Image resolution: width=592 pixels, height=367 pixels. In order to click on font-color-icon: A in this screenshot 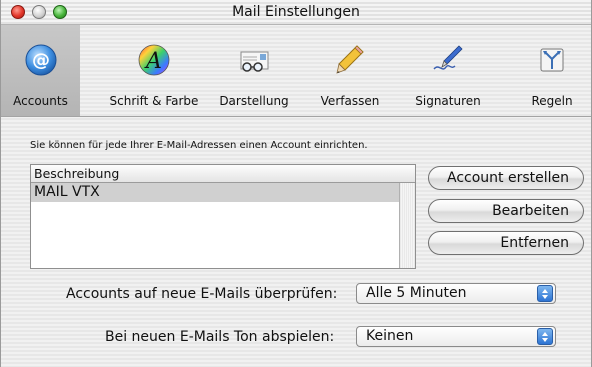, I will do `click(154, 60)`.